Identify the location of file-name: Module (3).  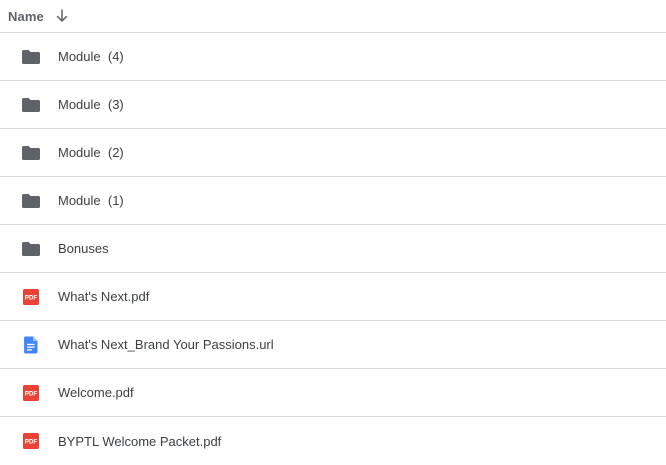
(91, 104).